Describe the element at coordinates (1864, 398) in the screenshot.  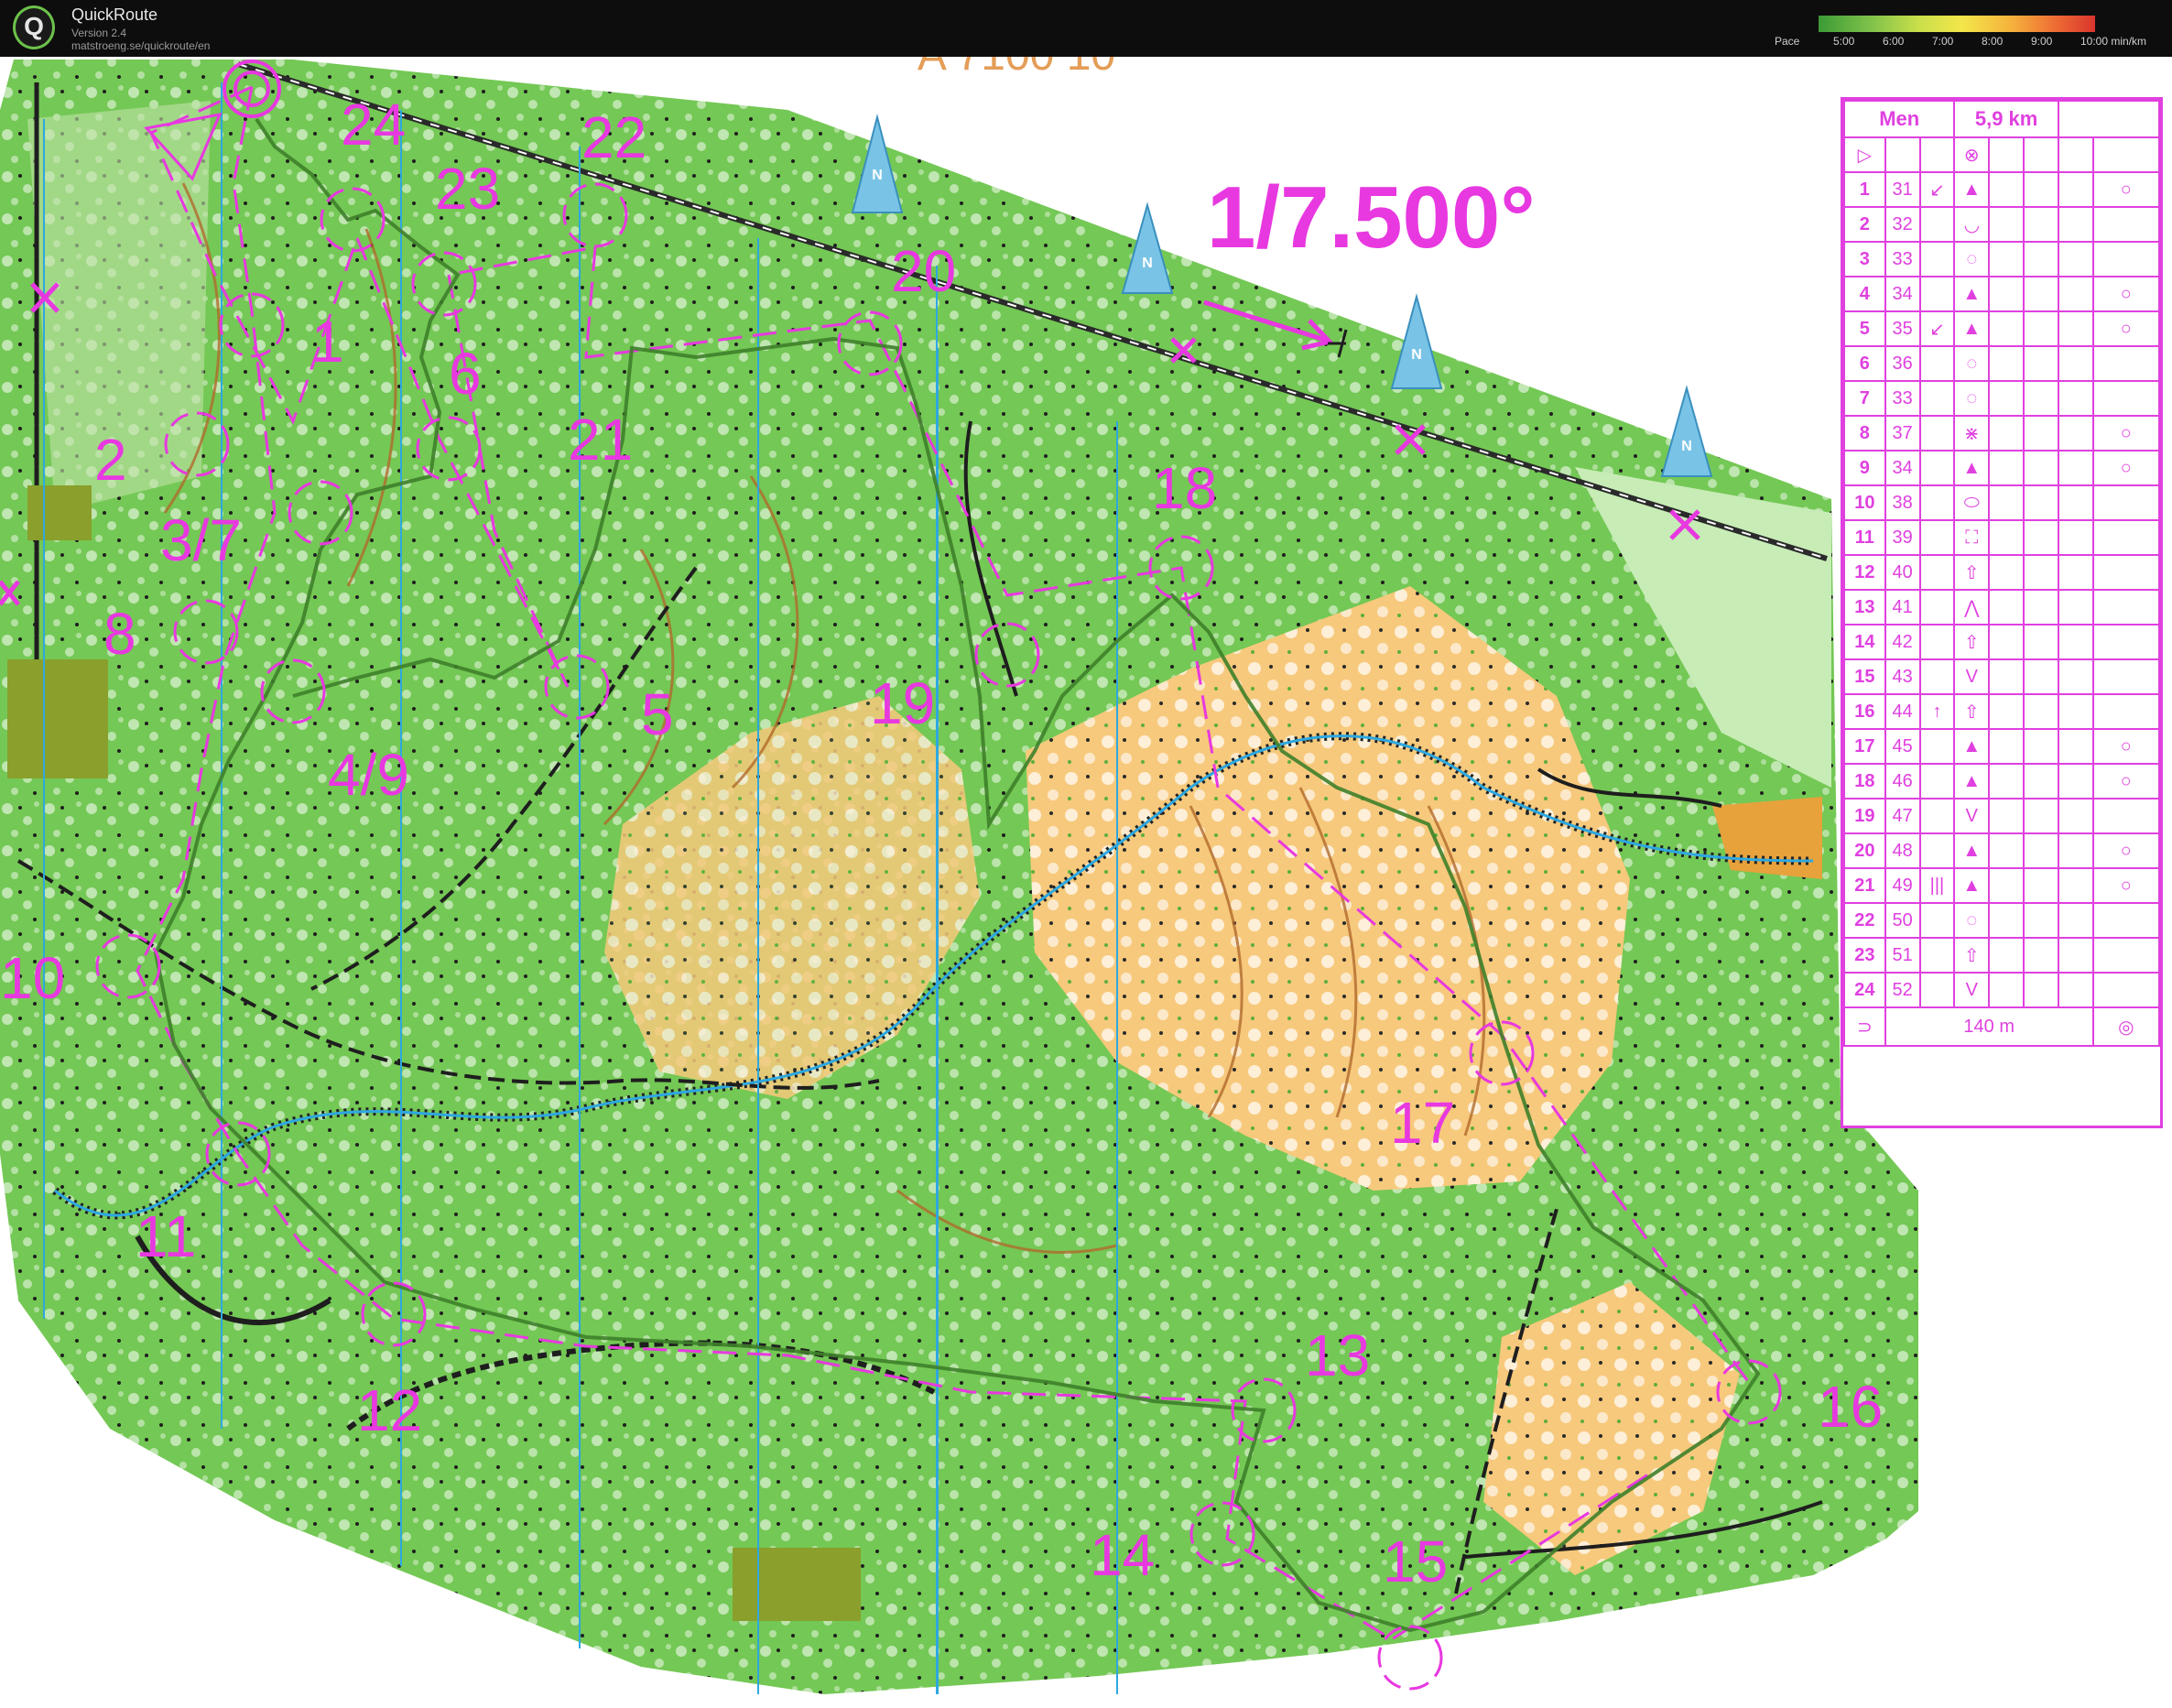
I see `control-number-cell: 7` at that location.